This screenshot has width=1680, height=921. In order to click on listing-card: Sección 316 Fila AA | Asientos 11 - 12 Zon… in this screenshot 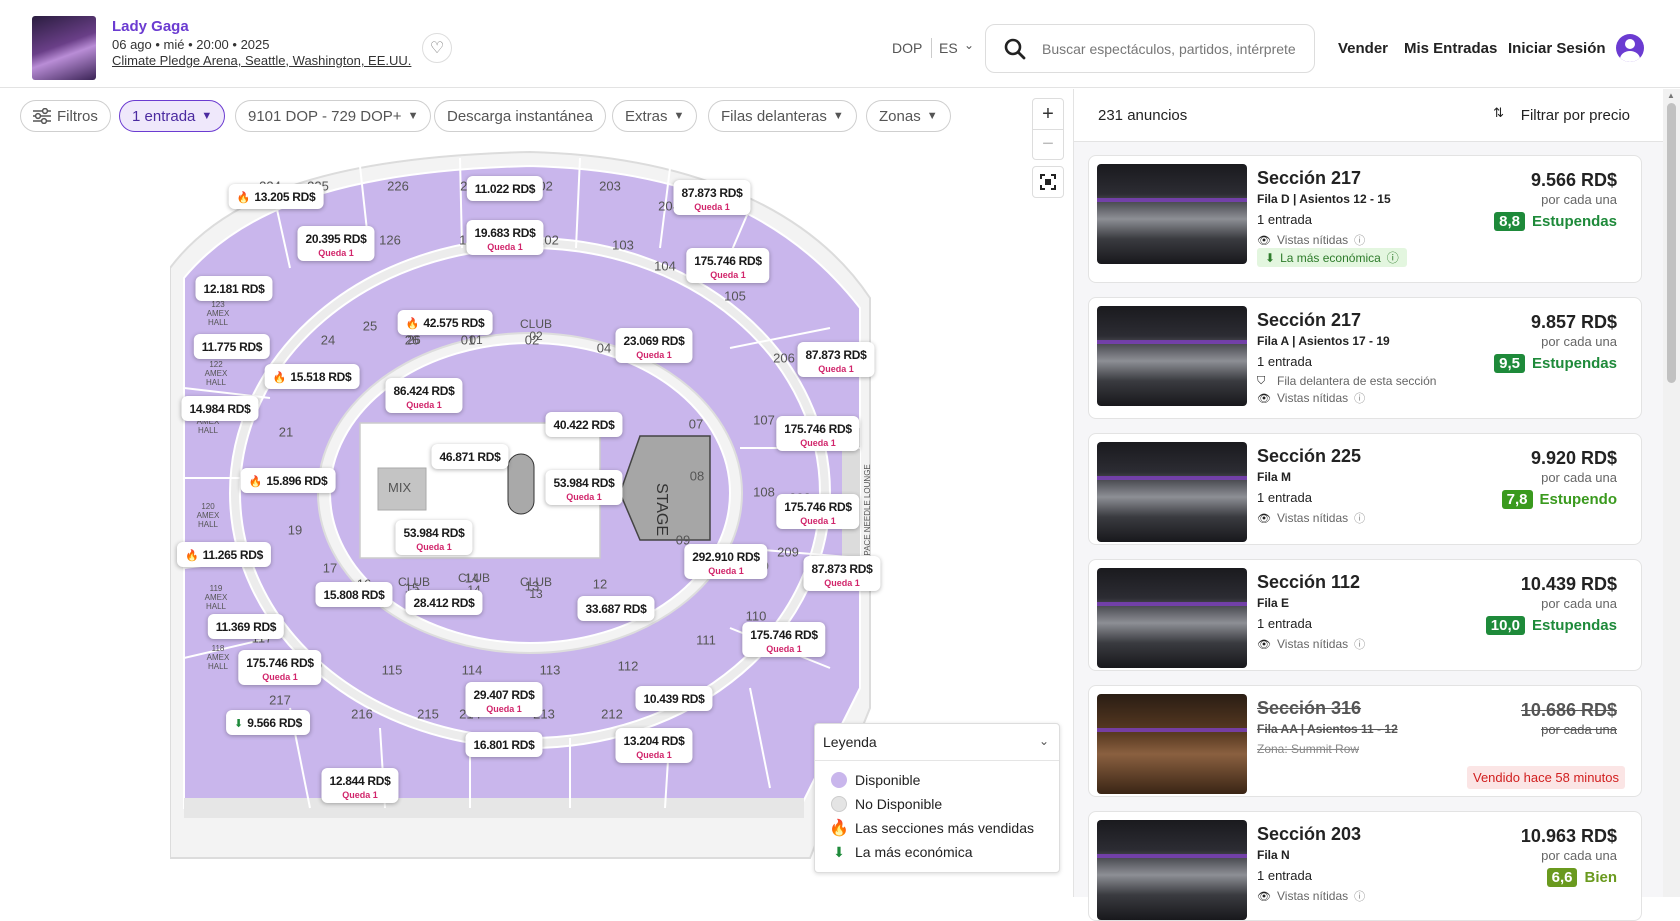, I will do `click(1365, 741)`.